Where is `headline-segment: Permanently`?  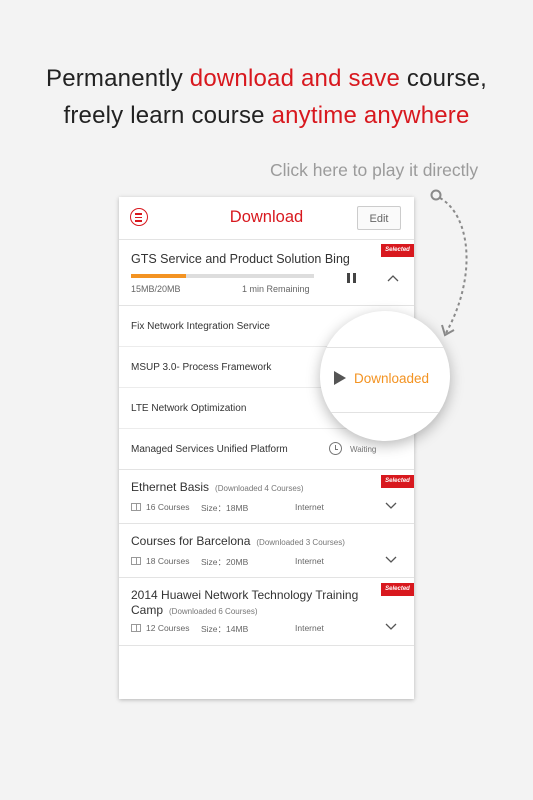 headline-segment: Permanently is located at coordinates (117, 78).